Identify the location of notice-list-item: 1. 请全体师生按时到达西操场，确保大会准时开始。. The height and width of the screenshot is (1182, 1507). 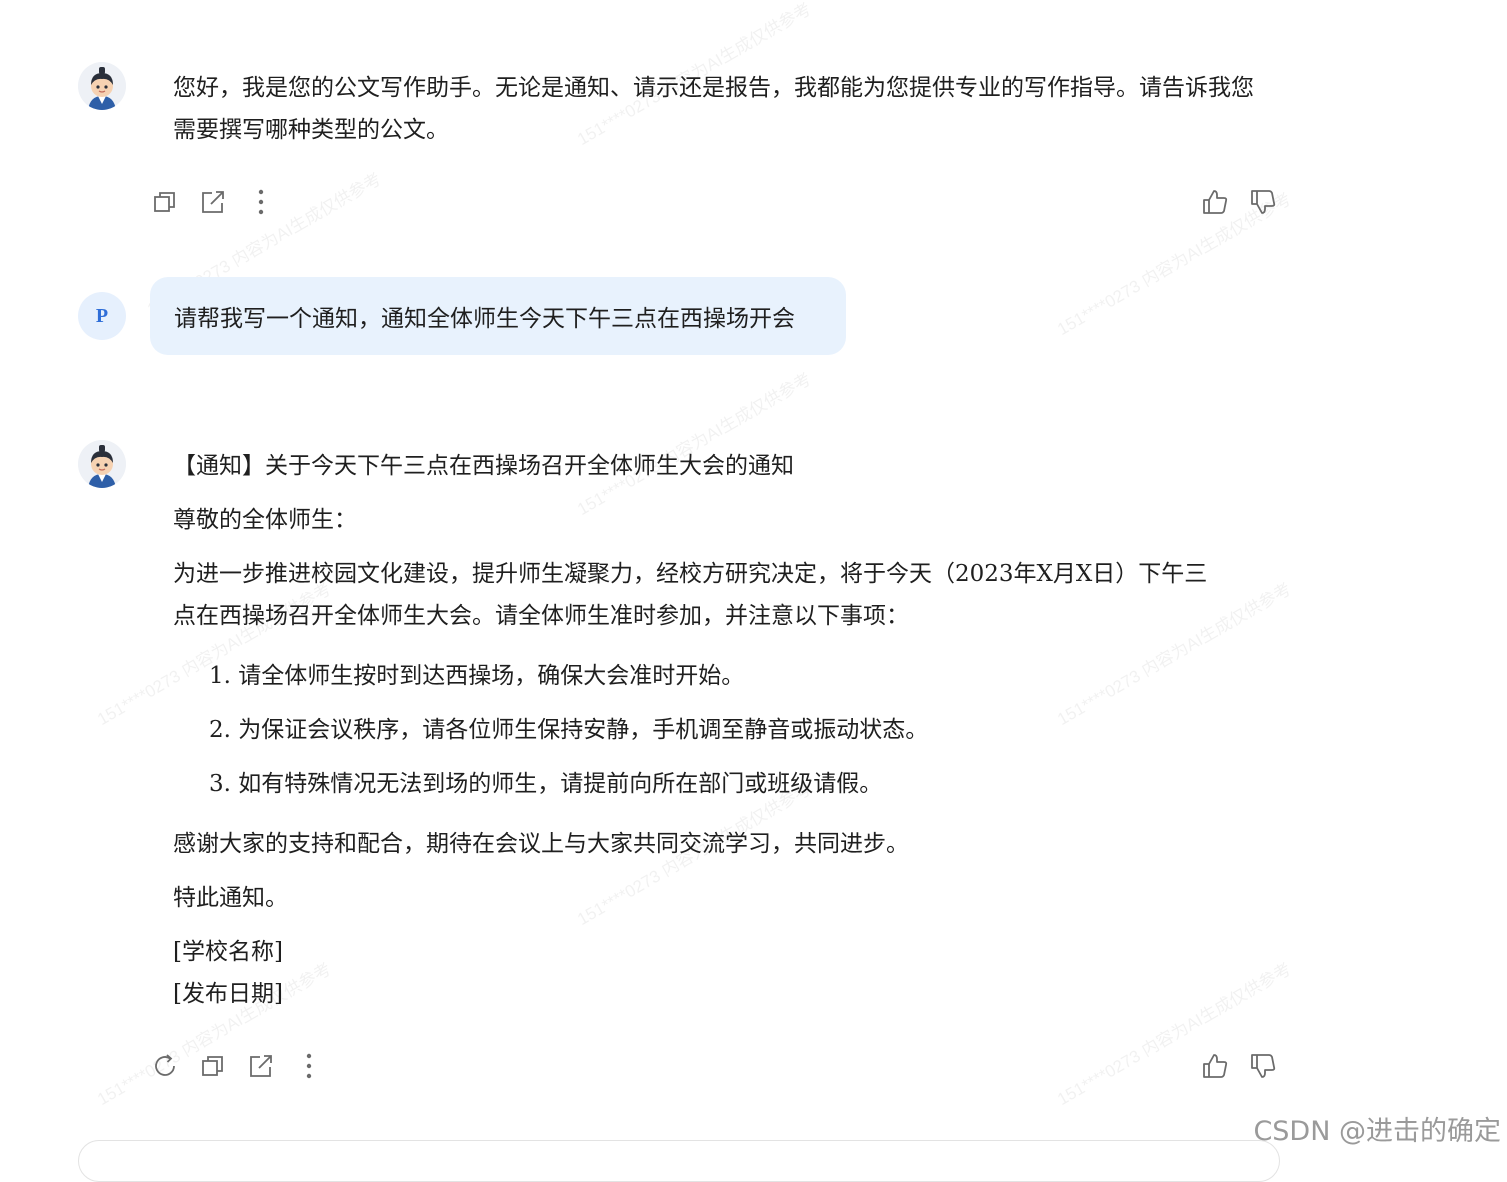
(477, 676).